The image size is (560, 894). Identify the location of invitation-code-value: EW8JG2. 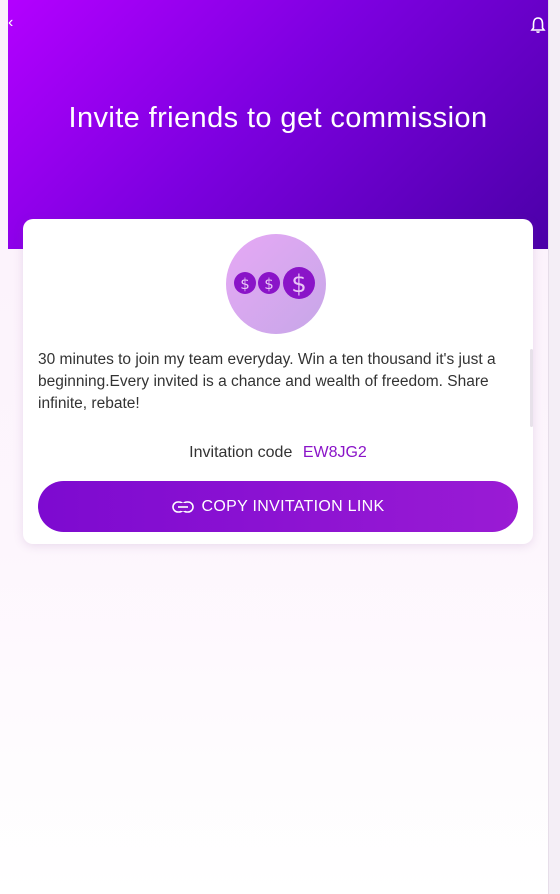
(334, 452).